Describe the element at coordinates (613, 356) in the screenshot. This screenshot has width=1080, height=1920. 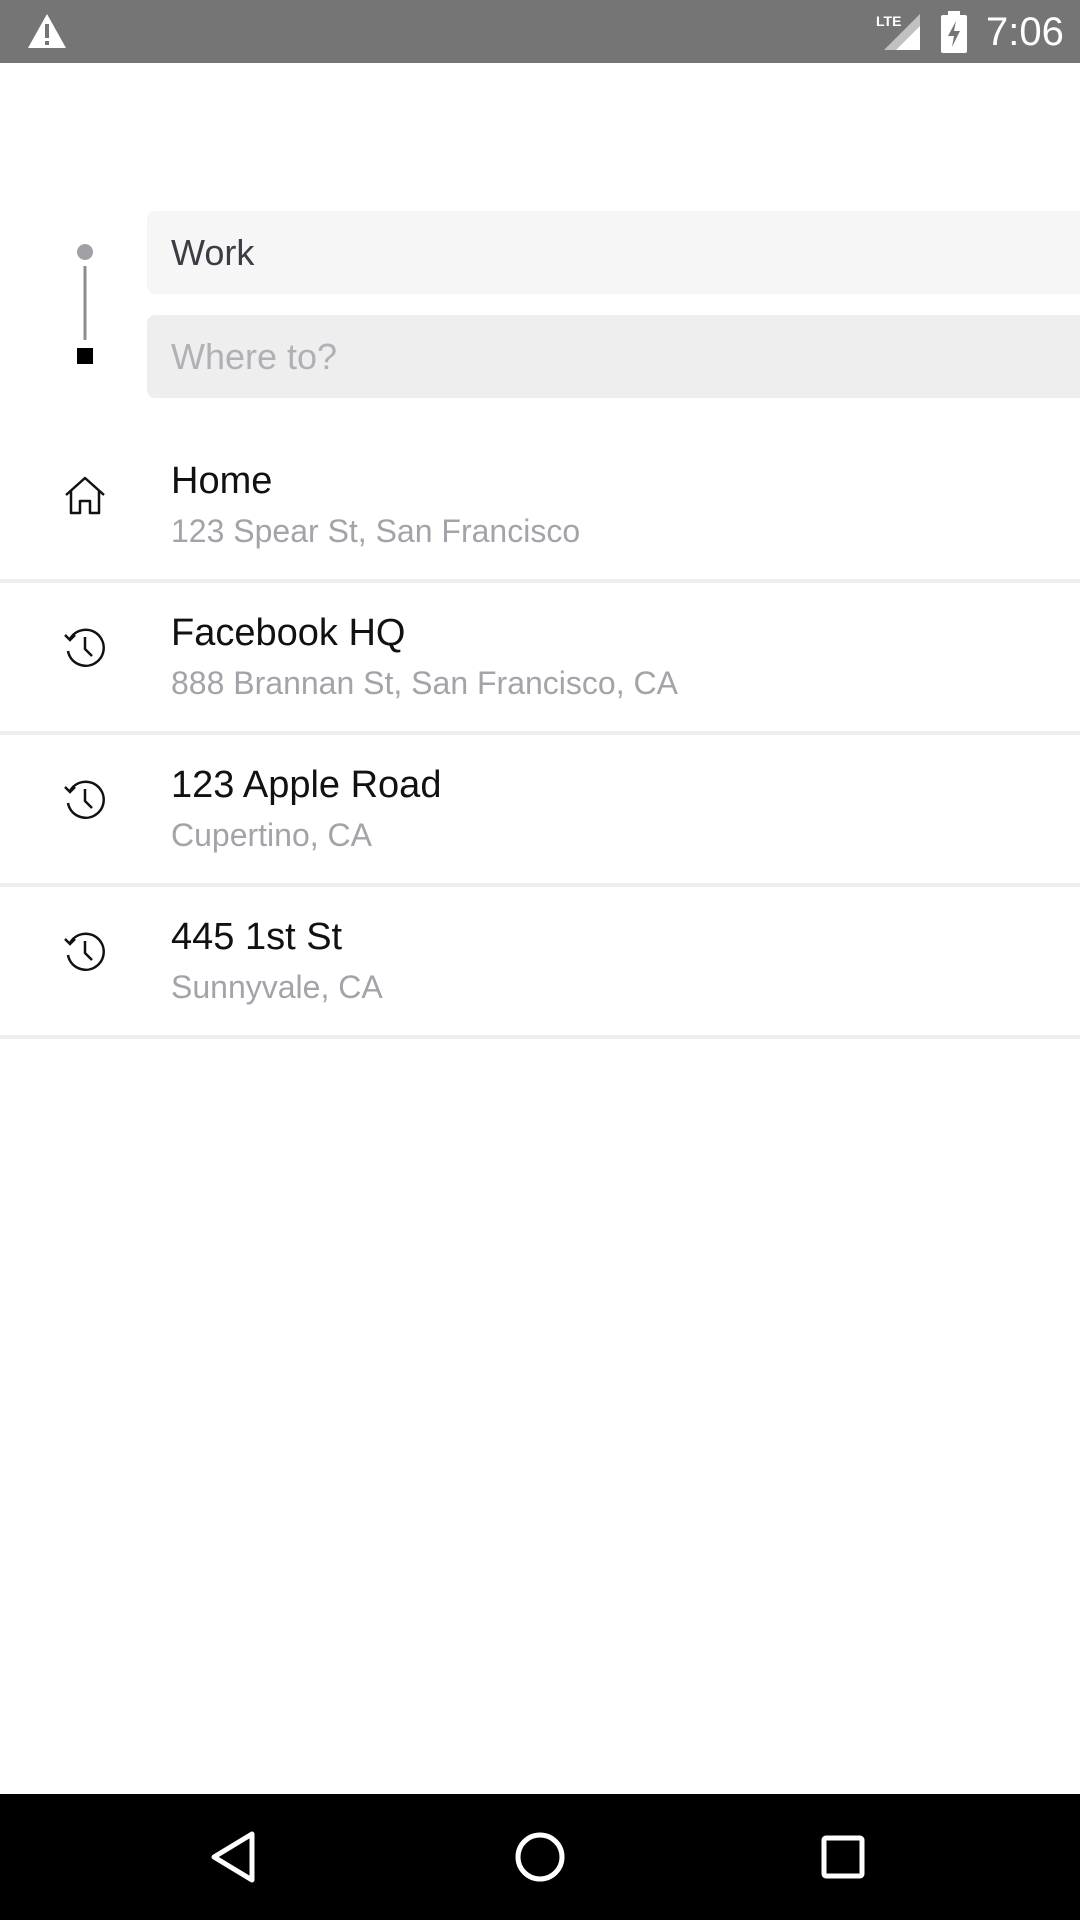
I see `destination-input: Where to?` at that location.